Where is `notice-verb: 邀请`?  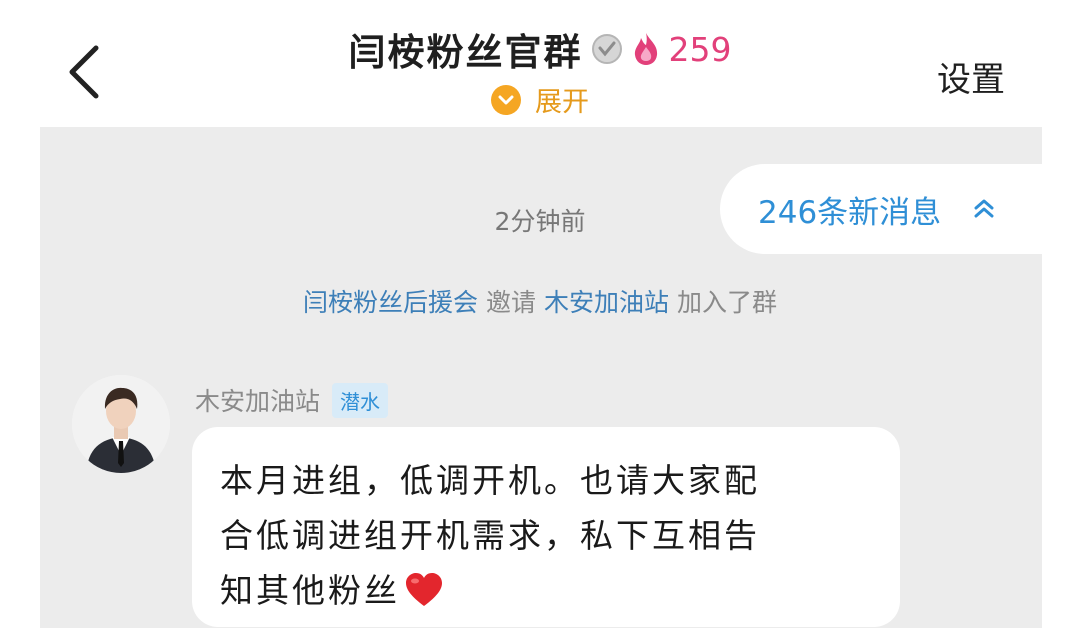 notice-verb: 邀请 is located at coordinates (511, 302).